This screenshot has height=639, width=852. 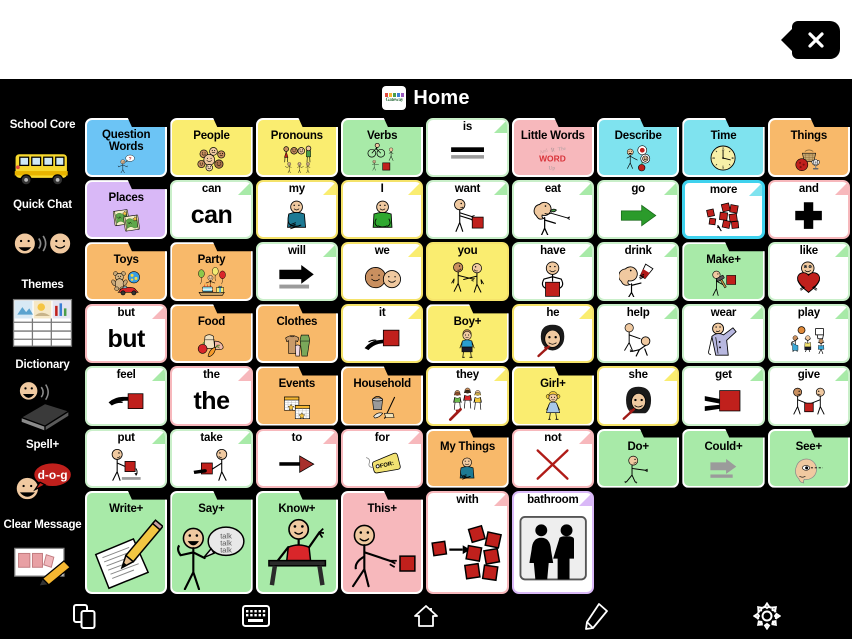 What do you see at coordinates (382, 148) in the screenshot?
I see `grid-cell-verbs: Verbs` at bounding box center [382, 148].